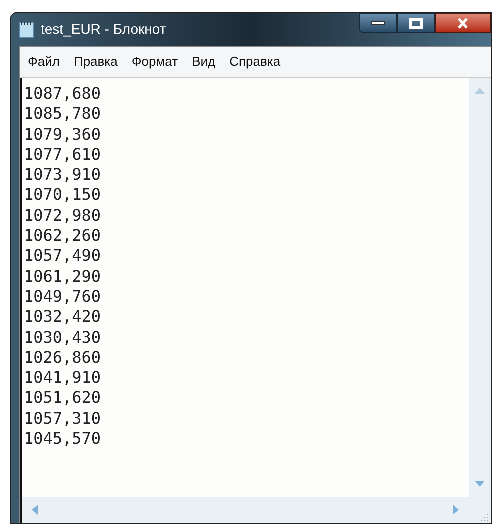  I want to click on maximize-button, so click(416, 23).